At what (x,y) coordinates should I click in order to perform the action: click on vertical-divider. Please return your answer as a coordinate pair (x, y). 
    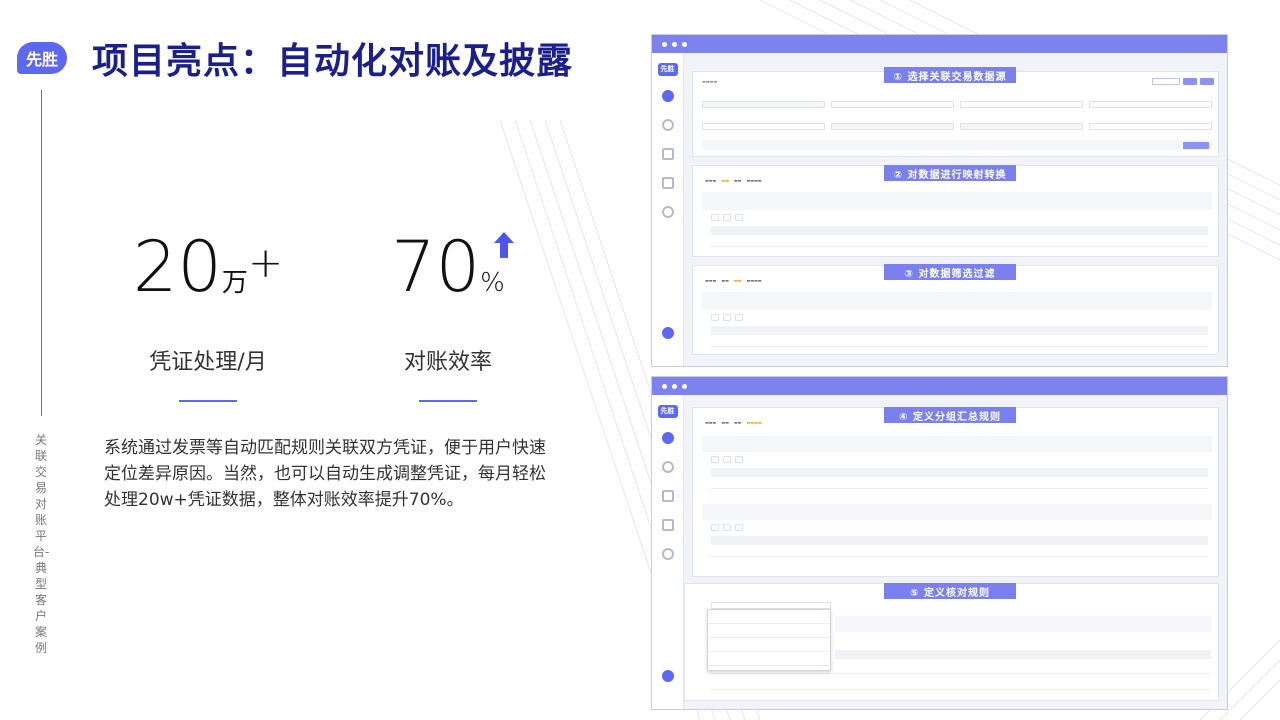
    Looking at the image, I should click on (41, 253).